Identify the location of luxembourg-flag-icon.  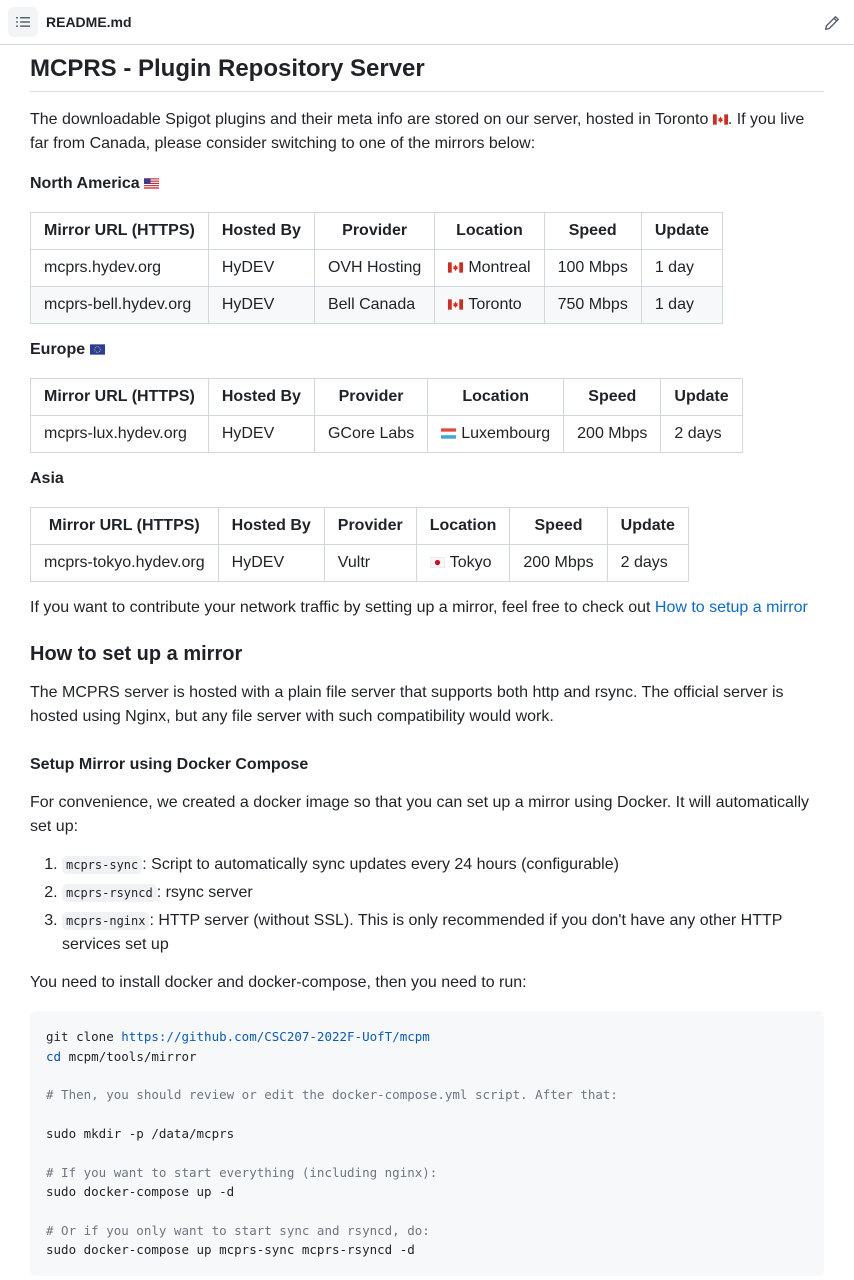
(448, 433).